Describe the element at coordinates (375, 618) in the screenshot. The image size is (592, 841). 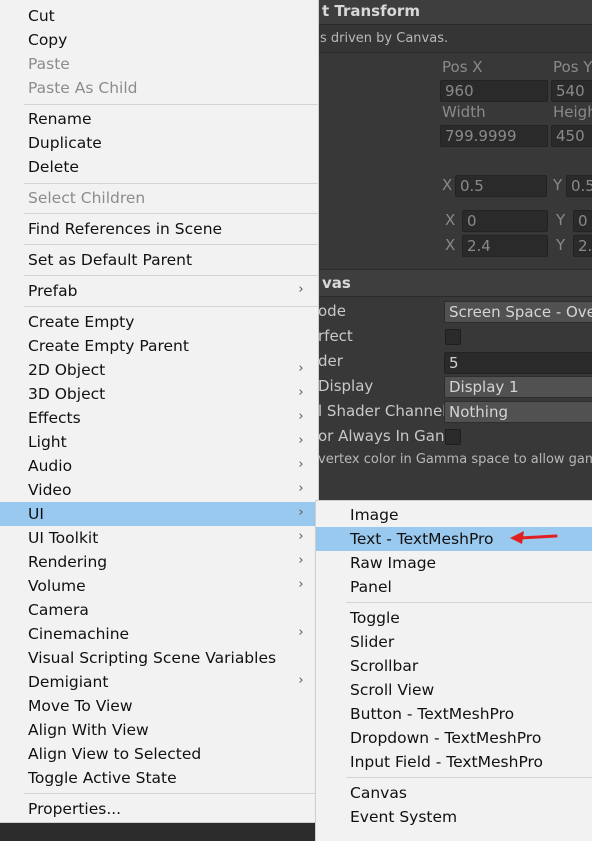
I see `toggle-label: Toggle` at that location.